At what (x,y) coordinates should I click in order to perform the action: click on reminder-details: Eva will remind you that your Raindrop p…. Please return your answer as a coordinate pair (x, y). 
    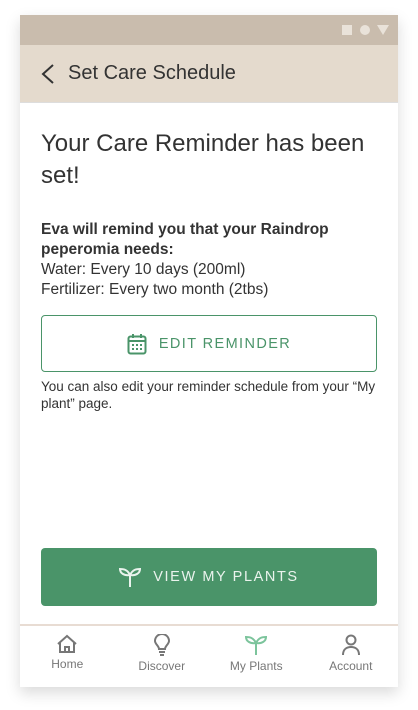
    Looking at the image, I should click on (209, 260).